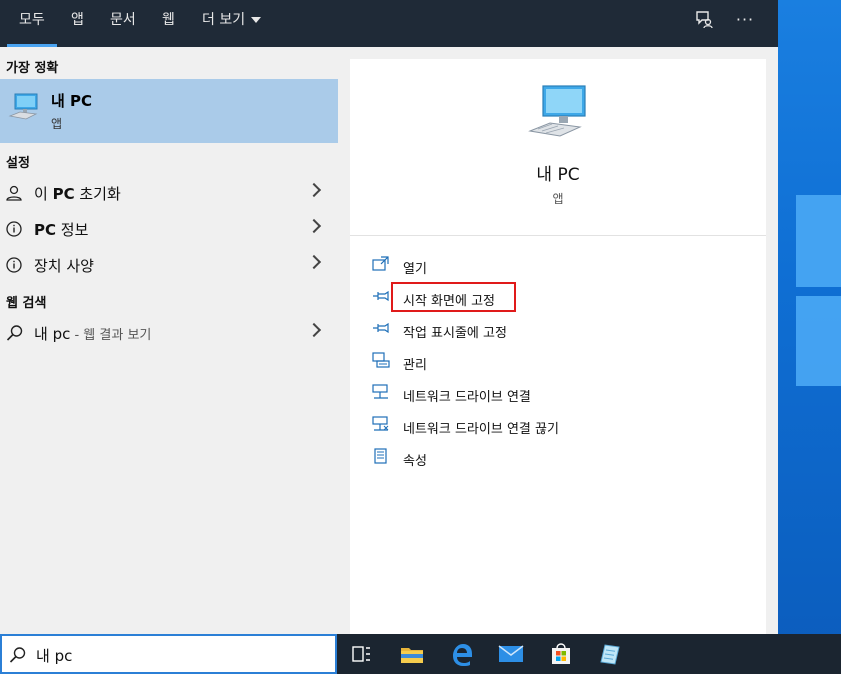 The height and width of the screenshot is (674, 841). What do you see at coordinates (232, 23) in the screenshot?
I see `tab-more: 더 보기` at bounding box center [232, 23].